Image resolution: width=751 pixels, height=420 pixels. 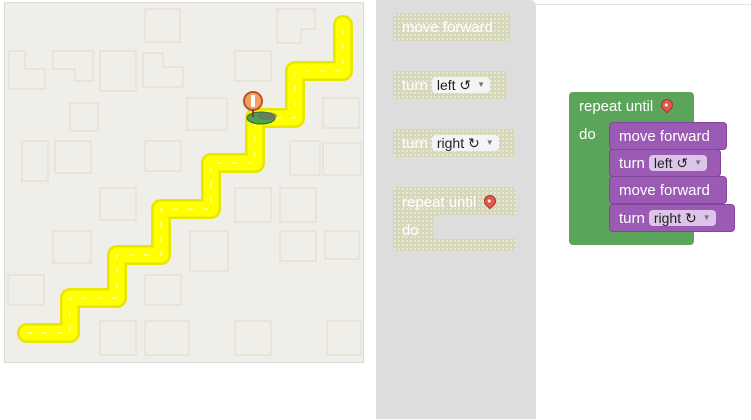 I want to click on toolbox-repeat-until-block: repeat until do, so click(x=454, y=219).